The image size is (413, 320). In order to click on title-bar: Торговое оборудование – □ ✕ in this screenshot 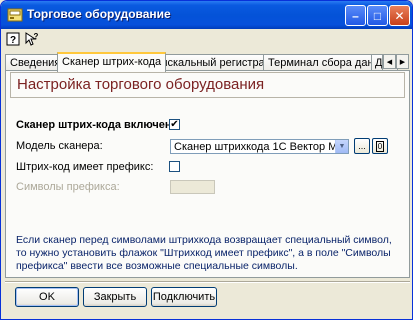, I will do `click(206, 15)`.